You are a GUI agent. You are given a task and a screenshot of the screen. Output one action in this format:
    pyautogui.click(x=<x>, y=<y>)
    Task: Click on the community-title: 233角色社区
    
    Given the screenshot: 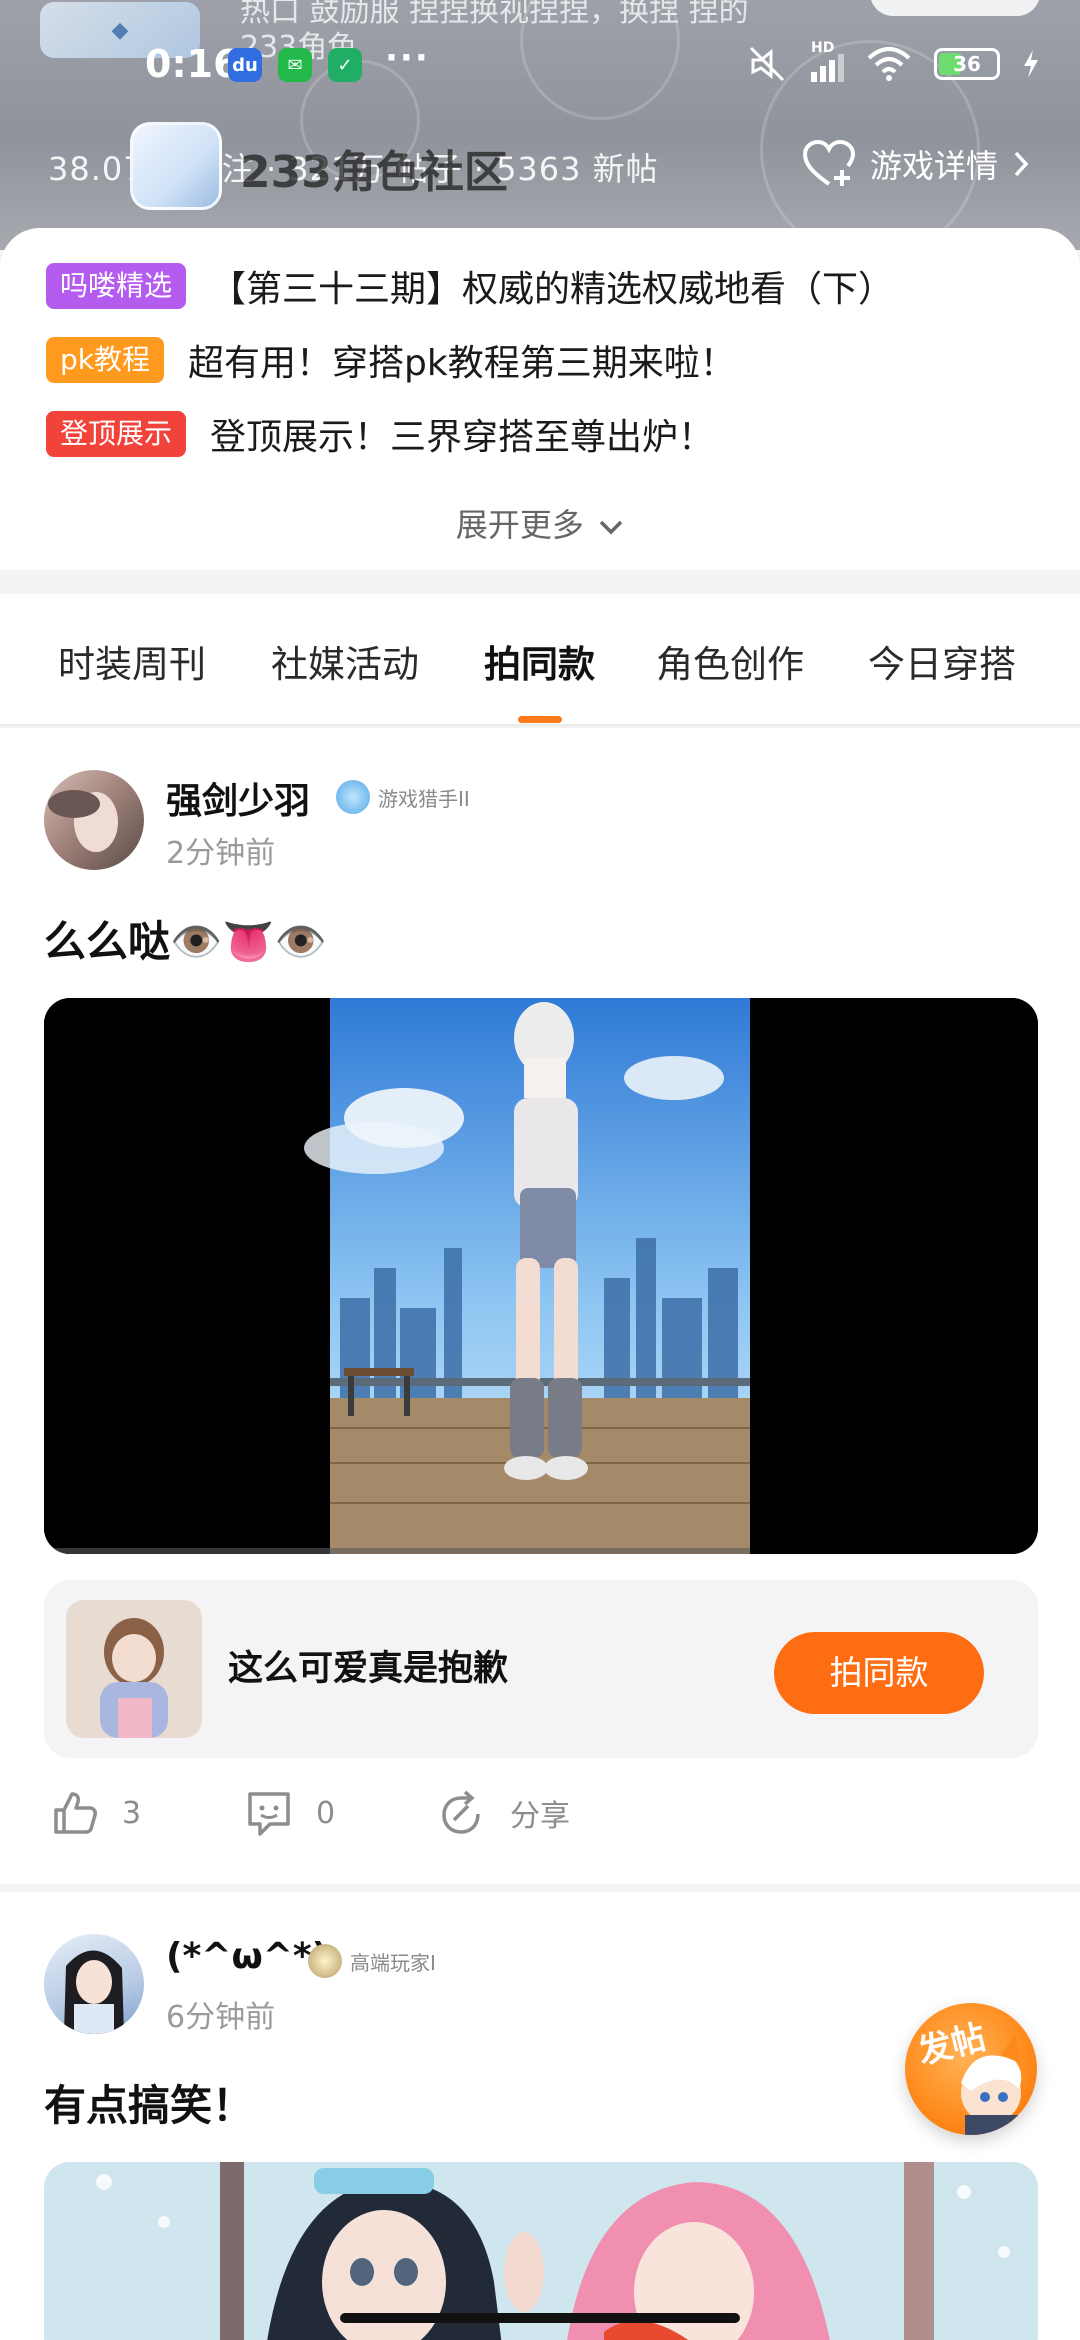 What is the action you would take?
    pyautogui.click(x=374, y=172)
    